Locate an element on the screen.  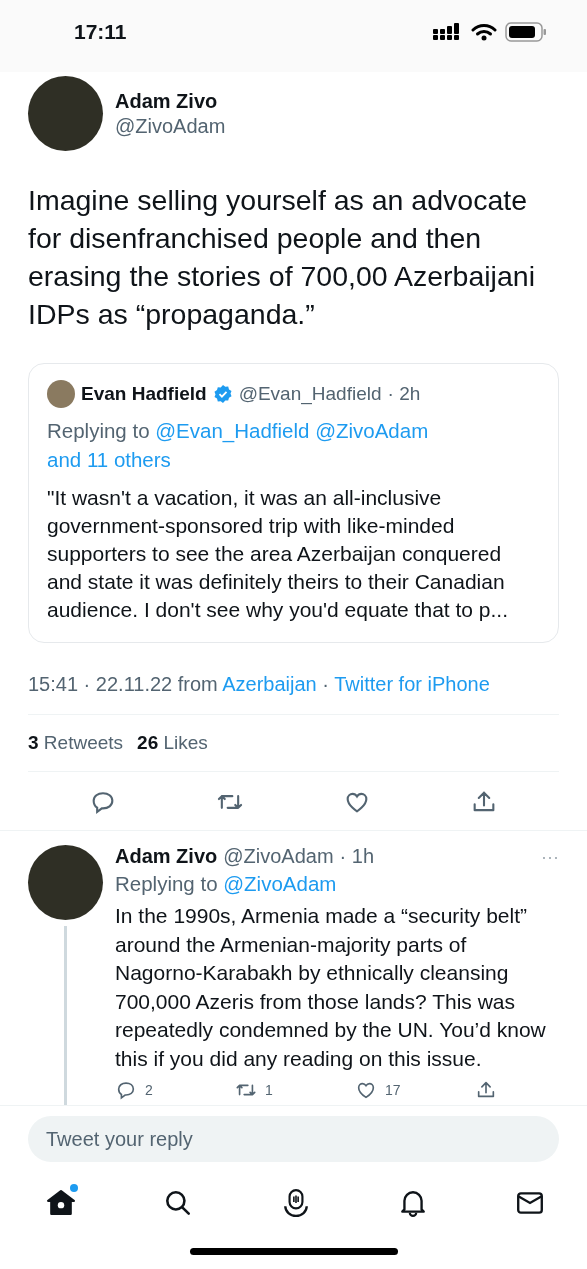
reply-time: · 1h is located at coordinates (357, 856).